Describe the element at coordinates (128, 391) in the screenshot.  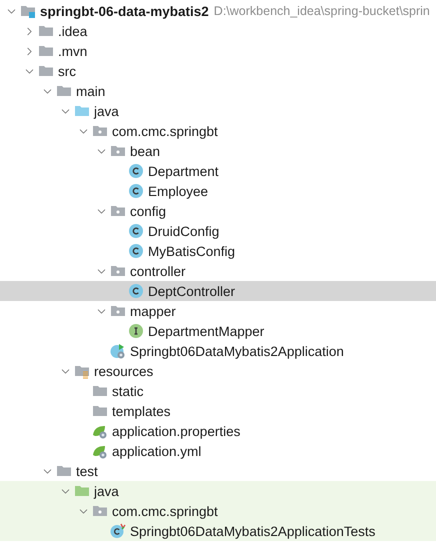
I see `tree-item-label: static` at that location.